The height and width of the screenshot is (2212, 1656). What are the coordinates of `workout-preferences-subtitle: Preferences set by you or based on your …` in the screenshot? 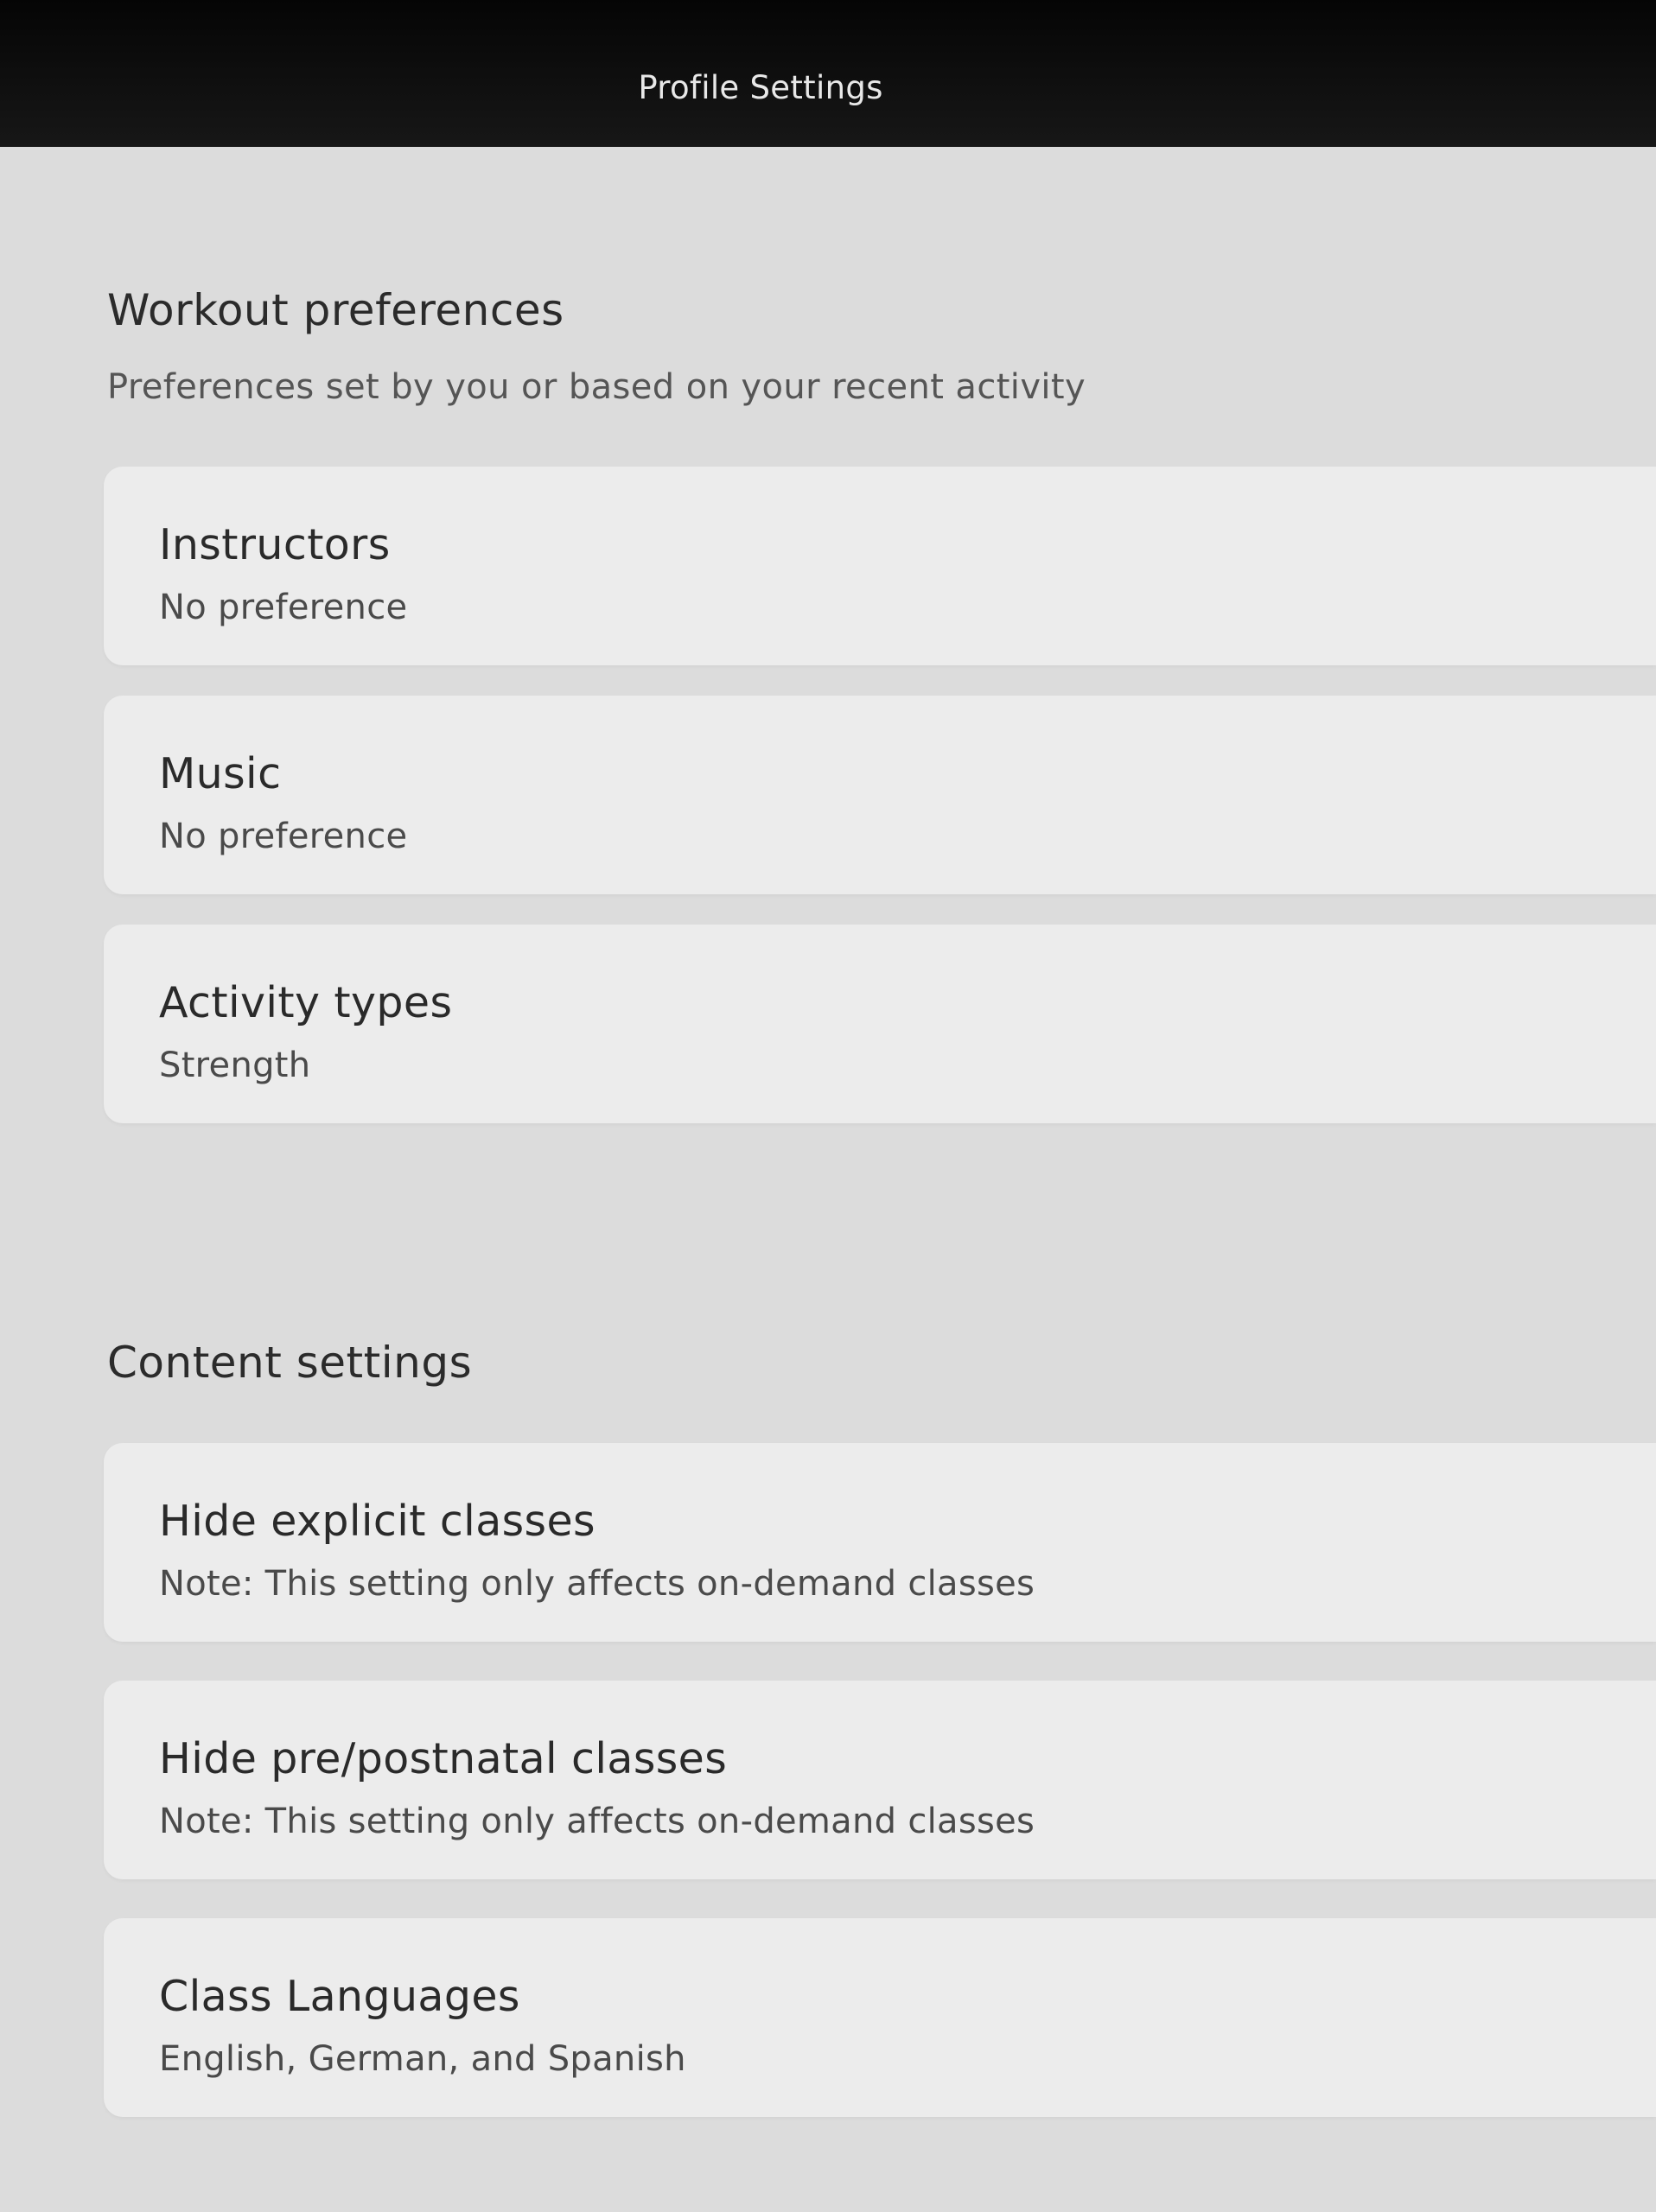 It's located at (596, 387).